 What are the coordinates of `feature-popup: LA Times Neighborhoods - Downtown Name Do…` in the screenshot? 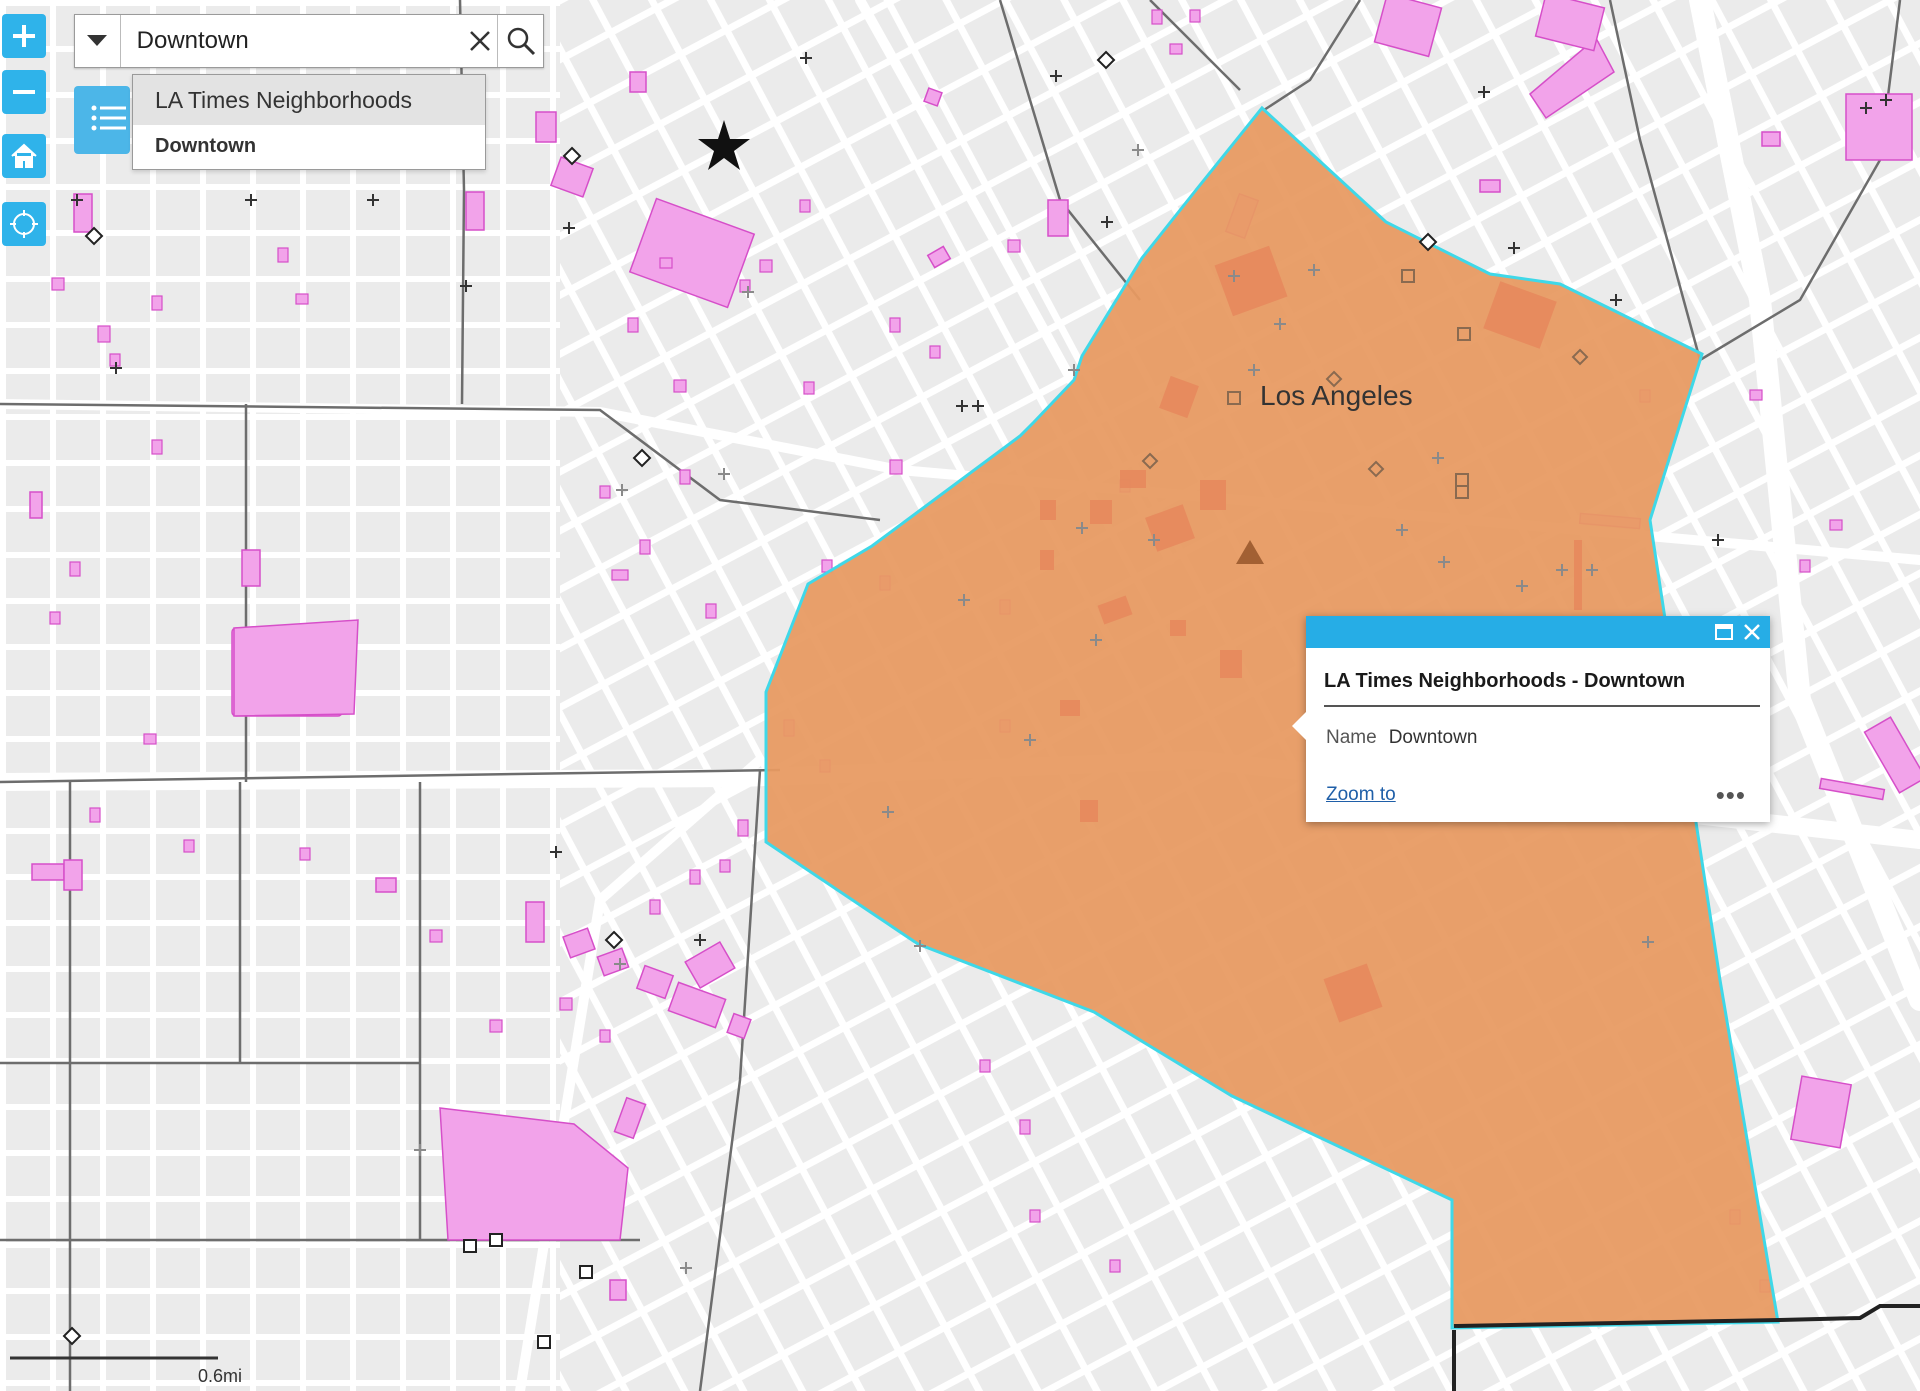 It's located at (1531, 719).